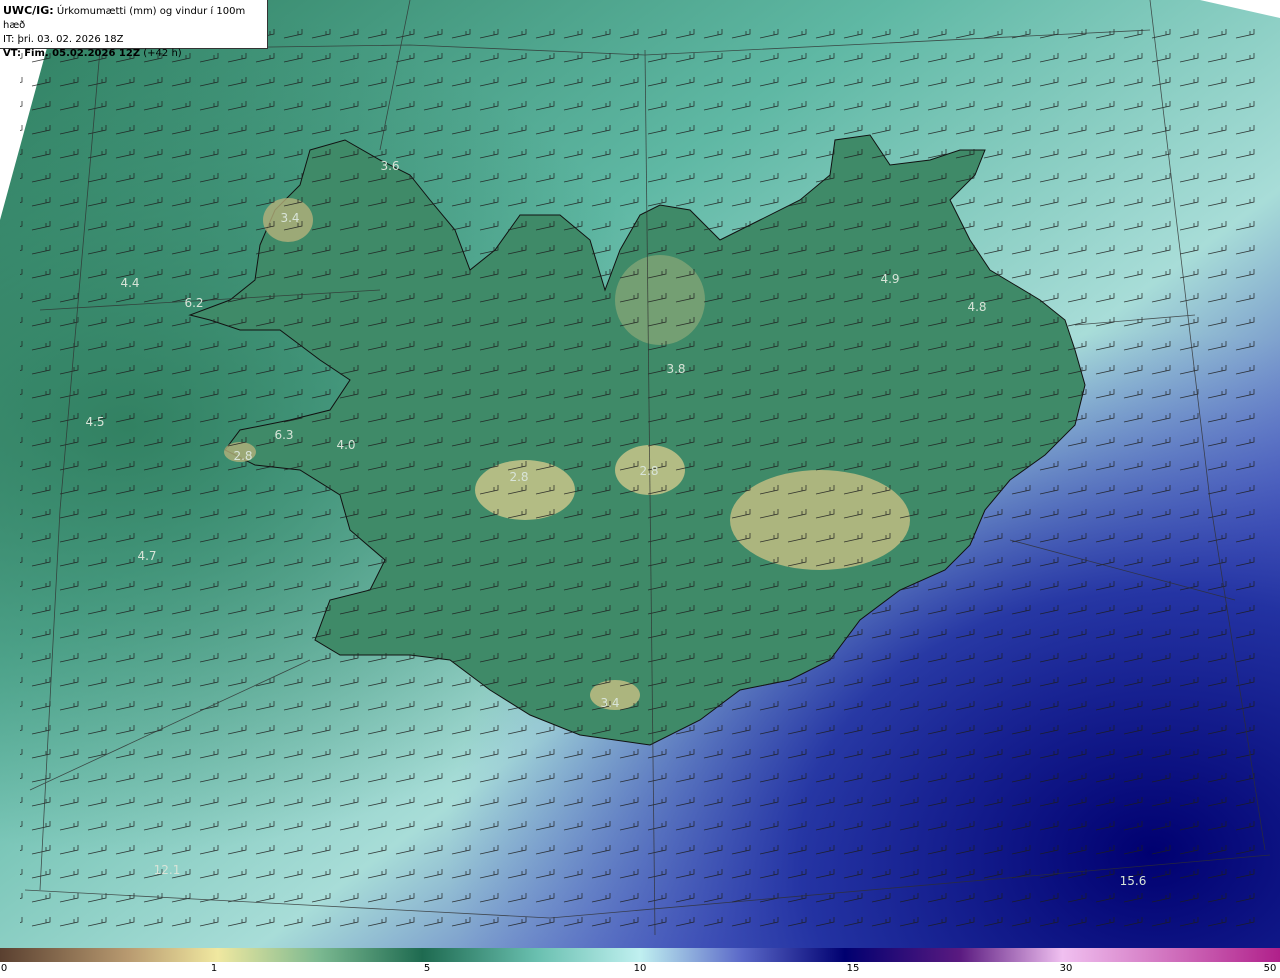 Image resolution: width=1280 pixels, height=978 pixels. What do you see at coordinates (12, 53) in the screenshot?
I see `vt-prefix: VT:` at bounding box center [12, 53].